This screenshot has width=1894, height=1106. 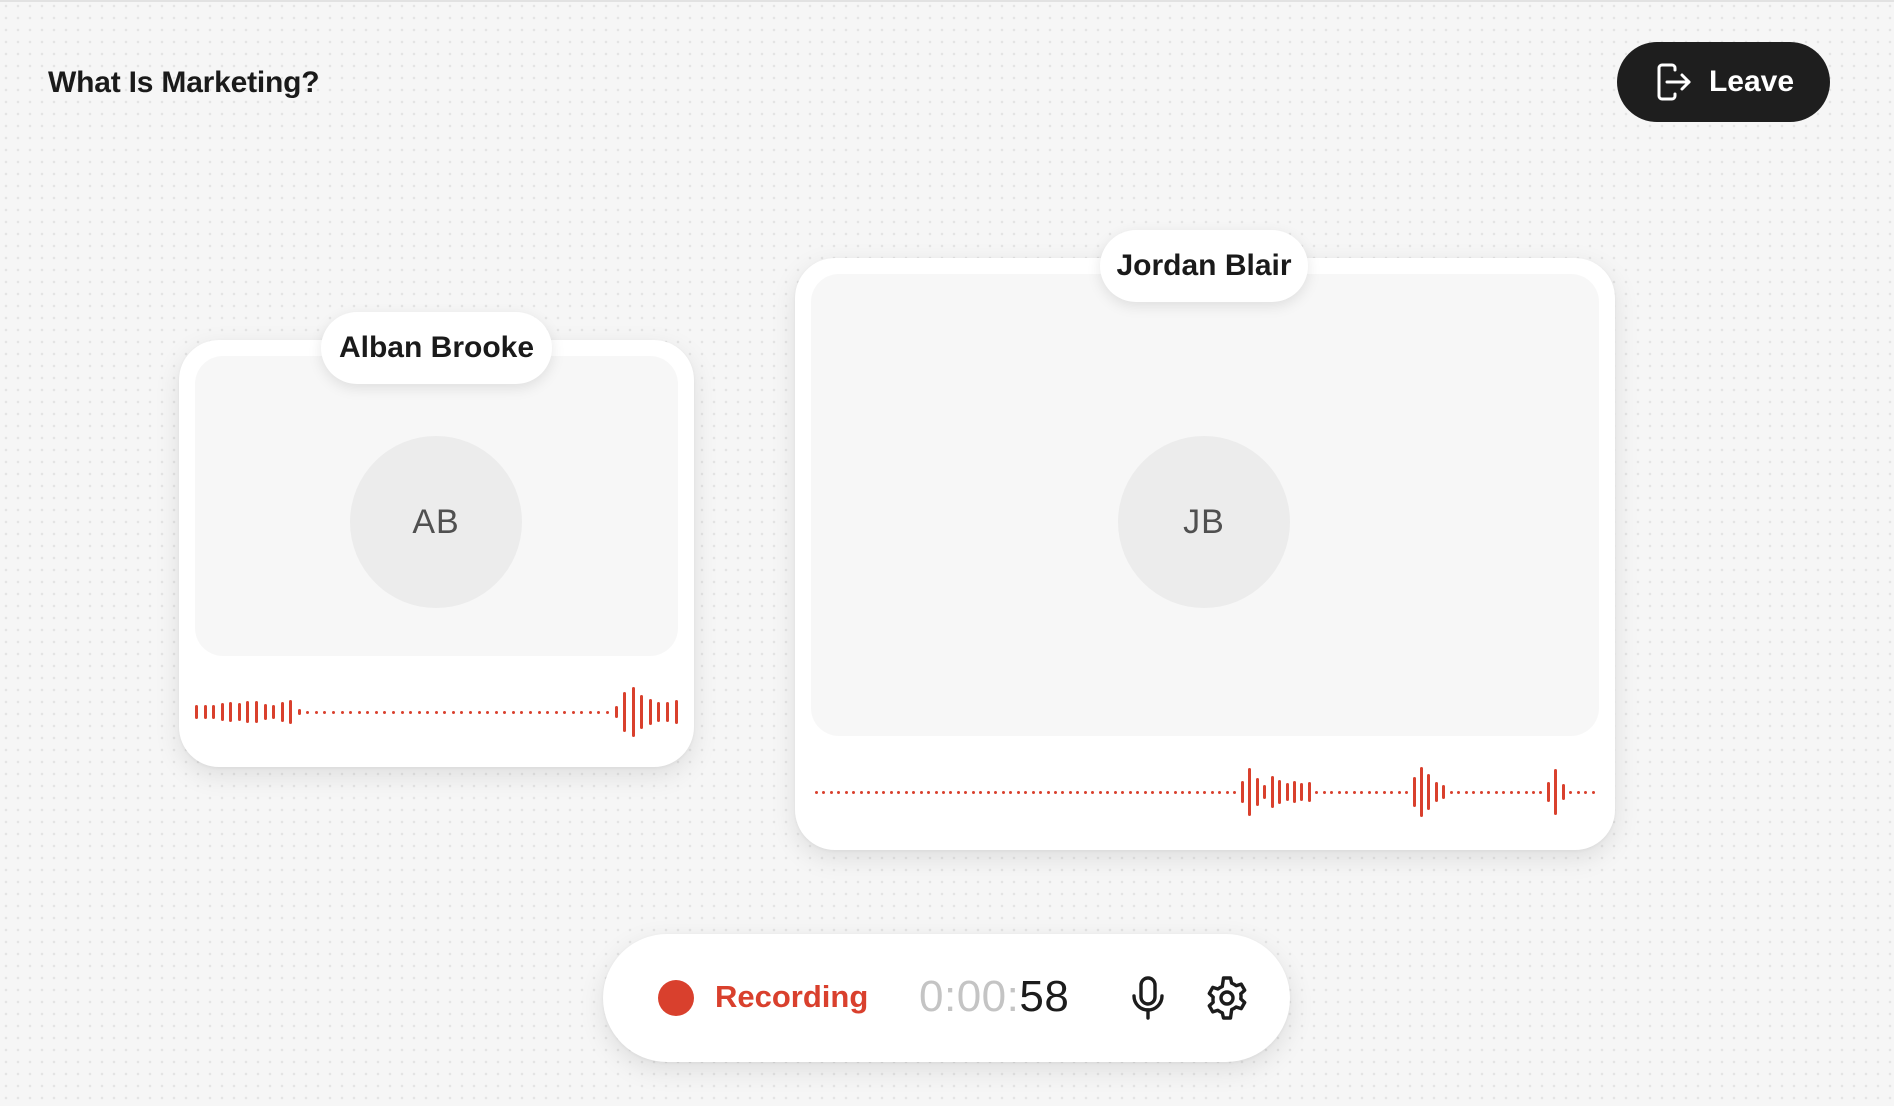 I want to click on timer-prefix: 0:00:, so click(x=969, y=996).